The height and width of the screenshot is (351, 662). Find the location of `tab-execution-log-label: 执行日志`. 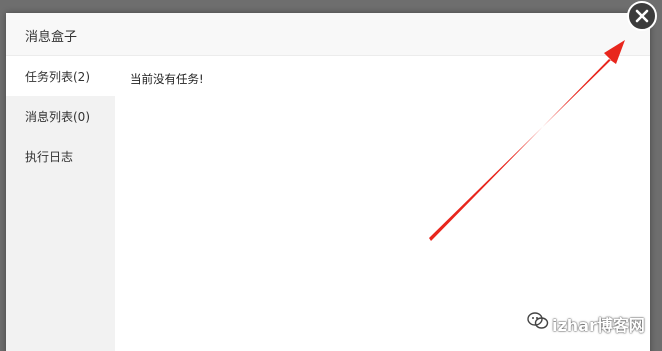

tab-execution-log-label: 执行日志 is located at coordinates (49, 157).